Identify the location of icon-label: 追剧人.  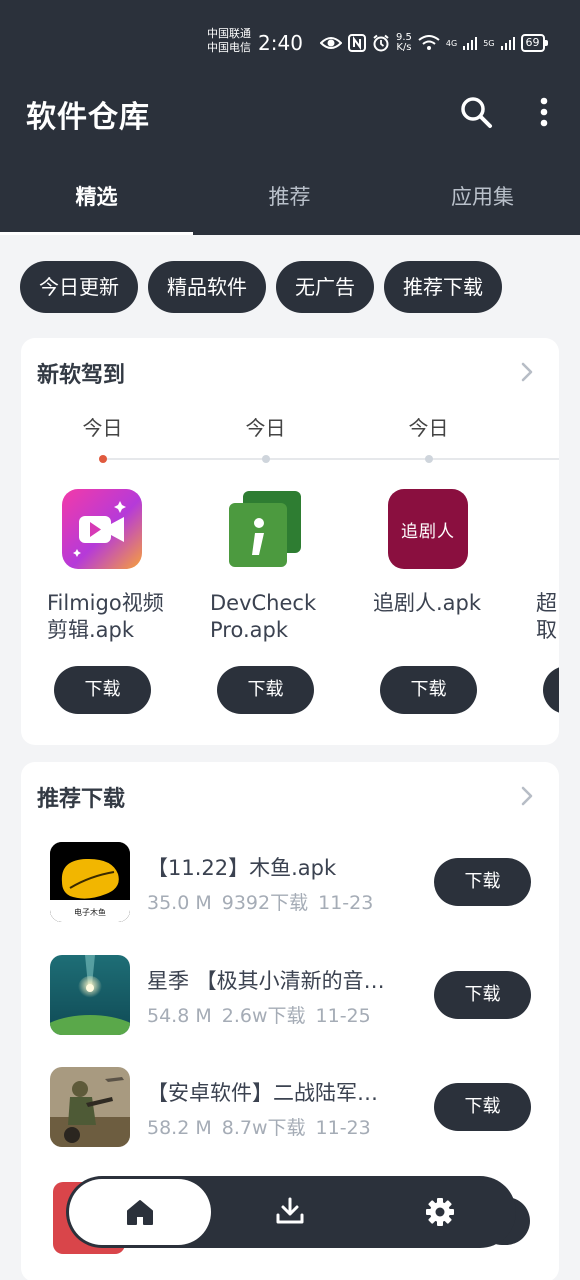
(428, 531).